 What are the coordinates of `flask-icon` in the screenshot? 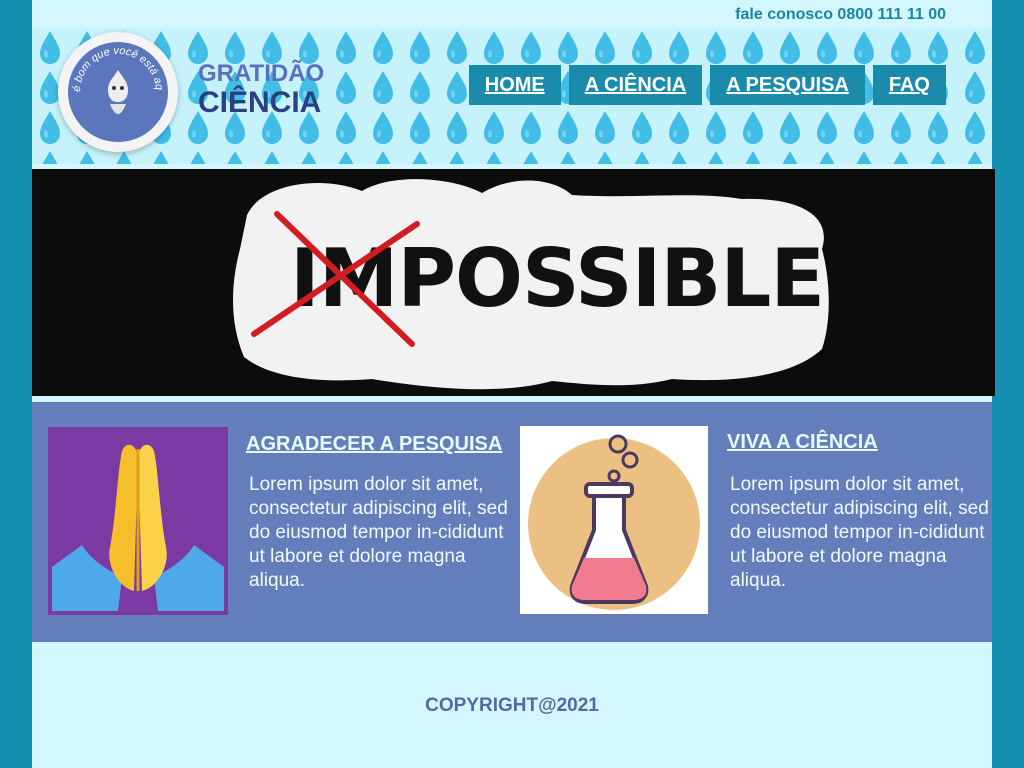 It's located at (614, 520).